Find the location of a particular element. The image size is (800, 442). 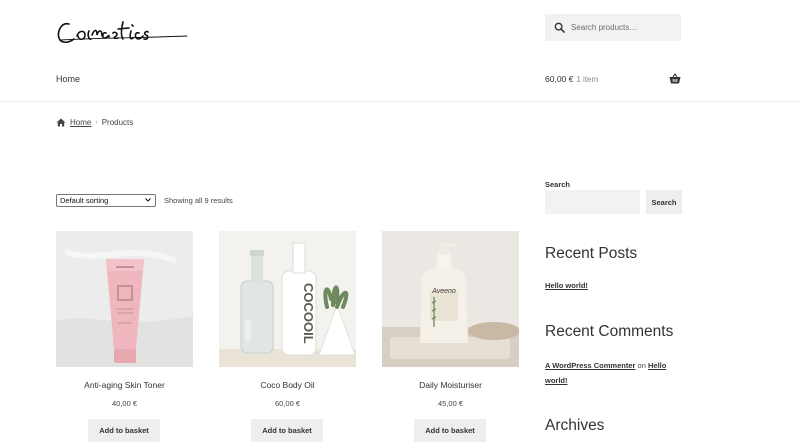

cart-total: 60,00 € is located at coordinates (559, 79).